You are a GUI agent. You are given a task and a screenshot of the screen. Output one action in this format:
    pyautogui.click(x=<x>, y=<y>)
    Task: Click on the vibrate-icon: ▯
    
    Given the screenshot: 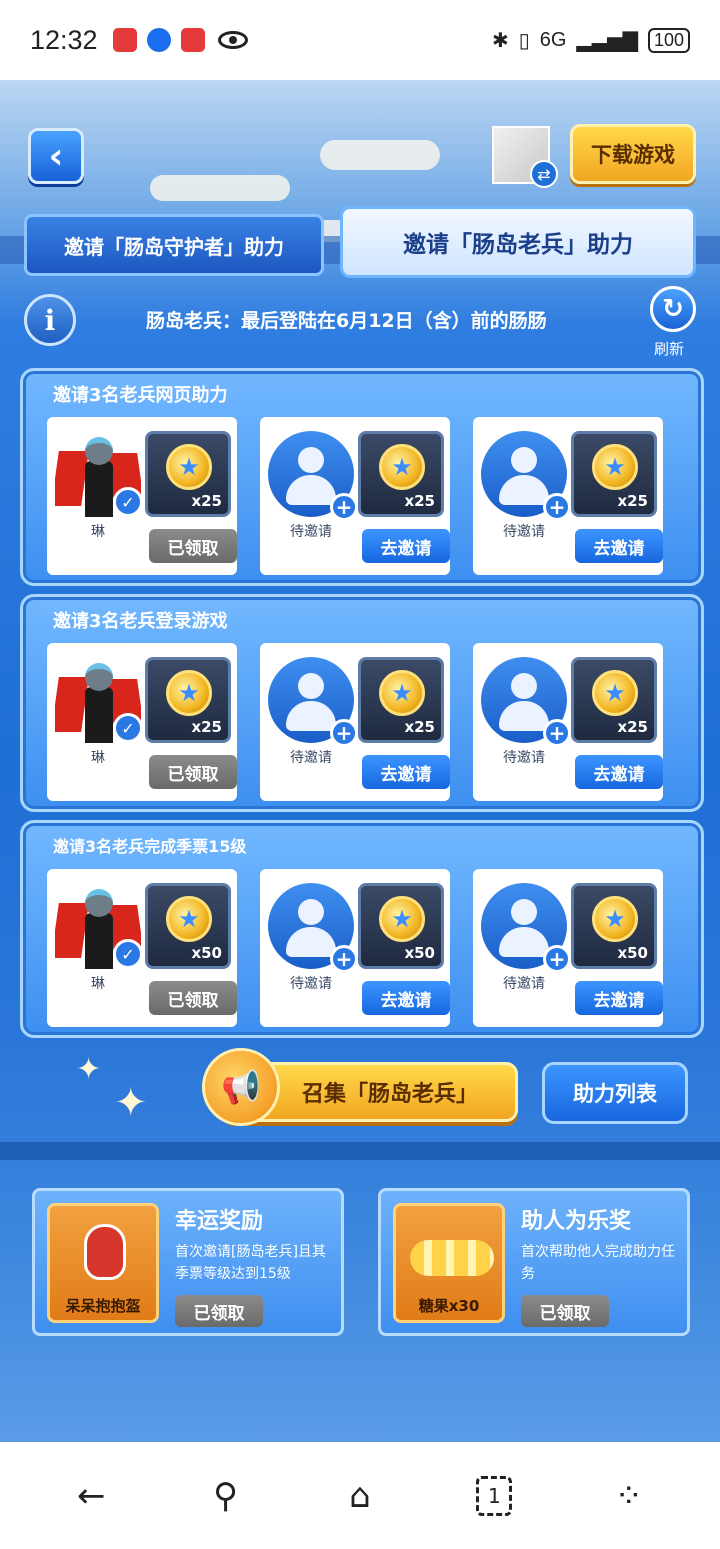 What is the action you would take?
    pyautogui.click(x=524, y=40)
    